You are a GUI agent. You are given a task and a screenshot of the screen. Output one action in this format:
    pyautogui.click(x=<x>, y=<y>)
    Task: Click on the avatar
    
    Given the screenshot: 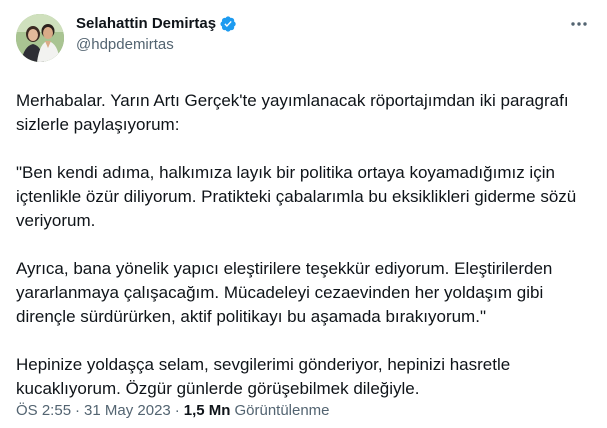 What is the action you would take?
    pyautogui.click(x=40, y=38)
    